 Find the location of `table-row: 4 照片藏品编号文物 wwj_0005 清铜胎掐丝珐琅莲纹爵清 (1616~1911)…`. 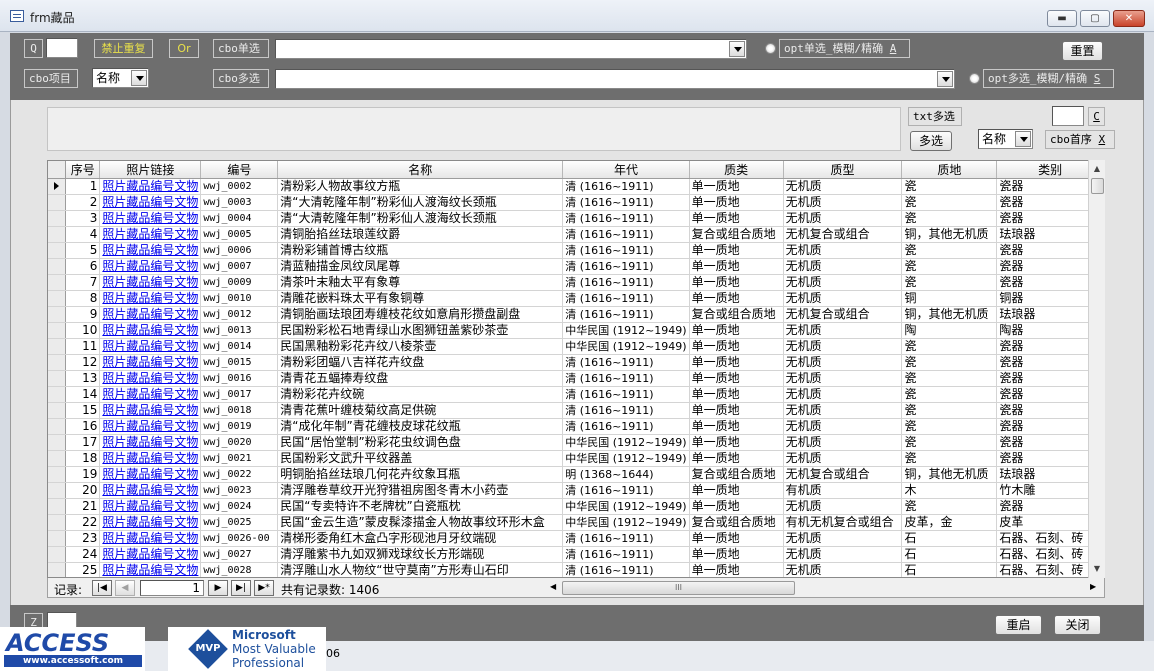

table-row: 4 照片藏品编号文物 wwj_0005 清铜胎掐丝珐琅莲纹爵清 (1616~1911)… is located at coordinates (576, 234).